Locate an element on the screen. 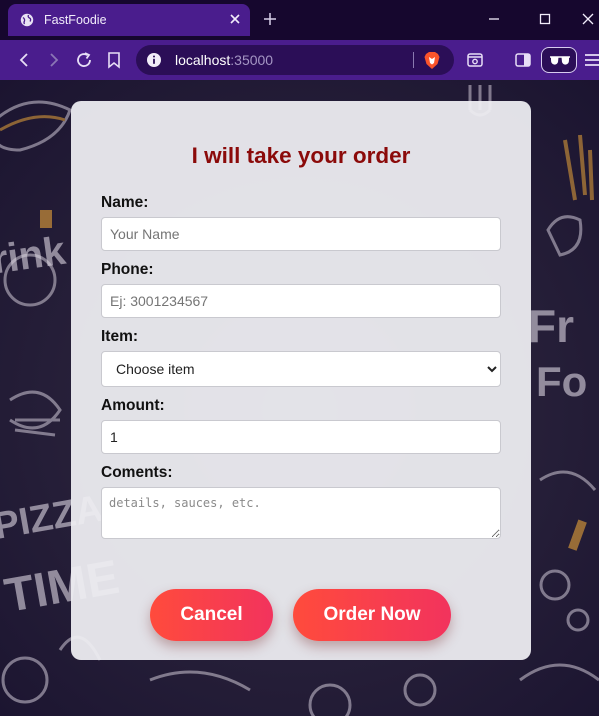 The height and width of the screenshot is (716, 599). name-input is located at coordinates (301, 234).